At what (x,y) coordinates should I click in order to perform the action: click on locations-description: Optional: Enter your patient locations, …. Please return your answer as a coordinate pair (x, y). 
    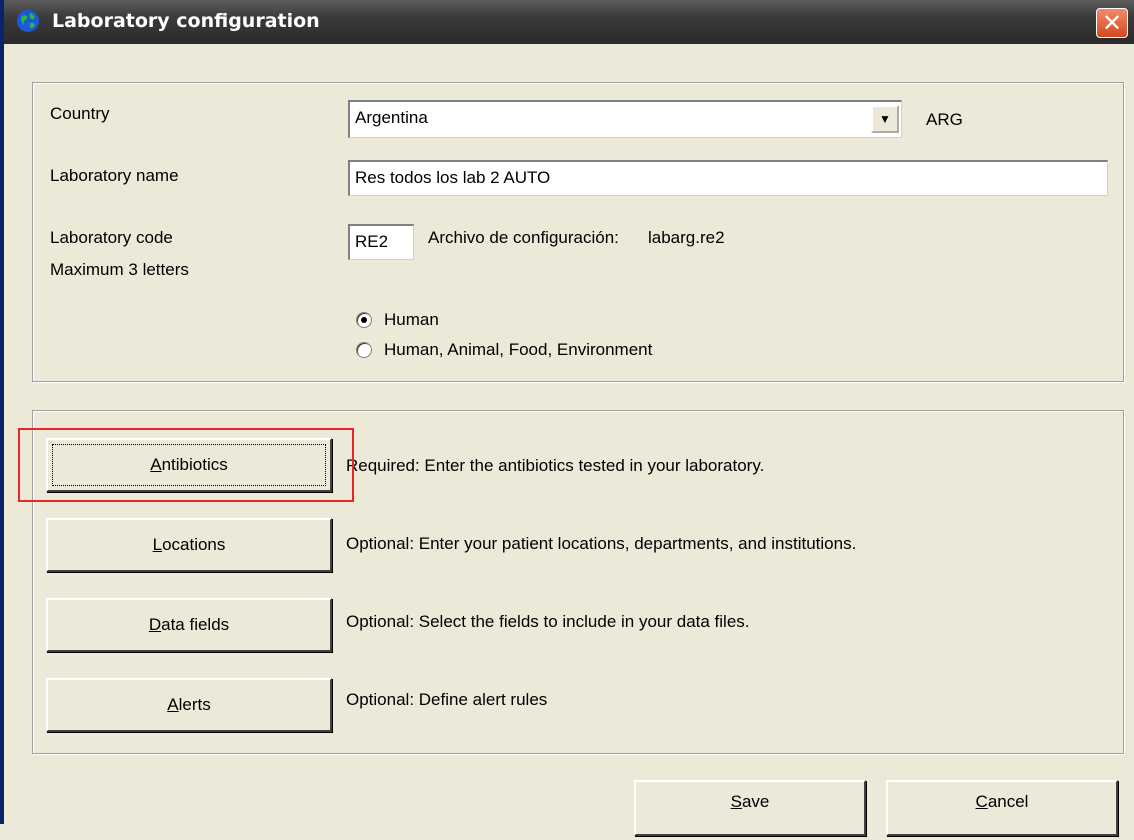
    Looking at the image, I should click on (601, 543).